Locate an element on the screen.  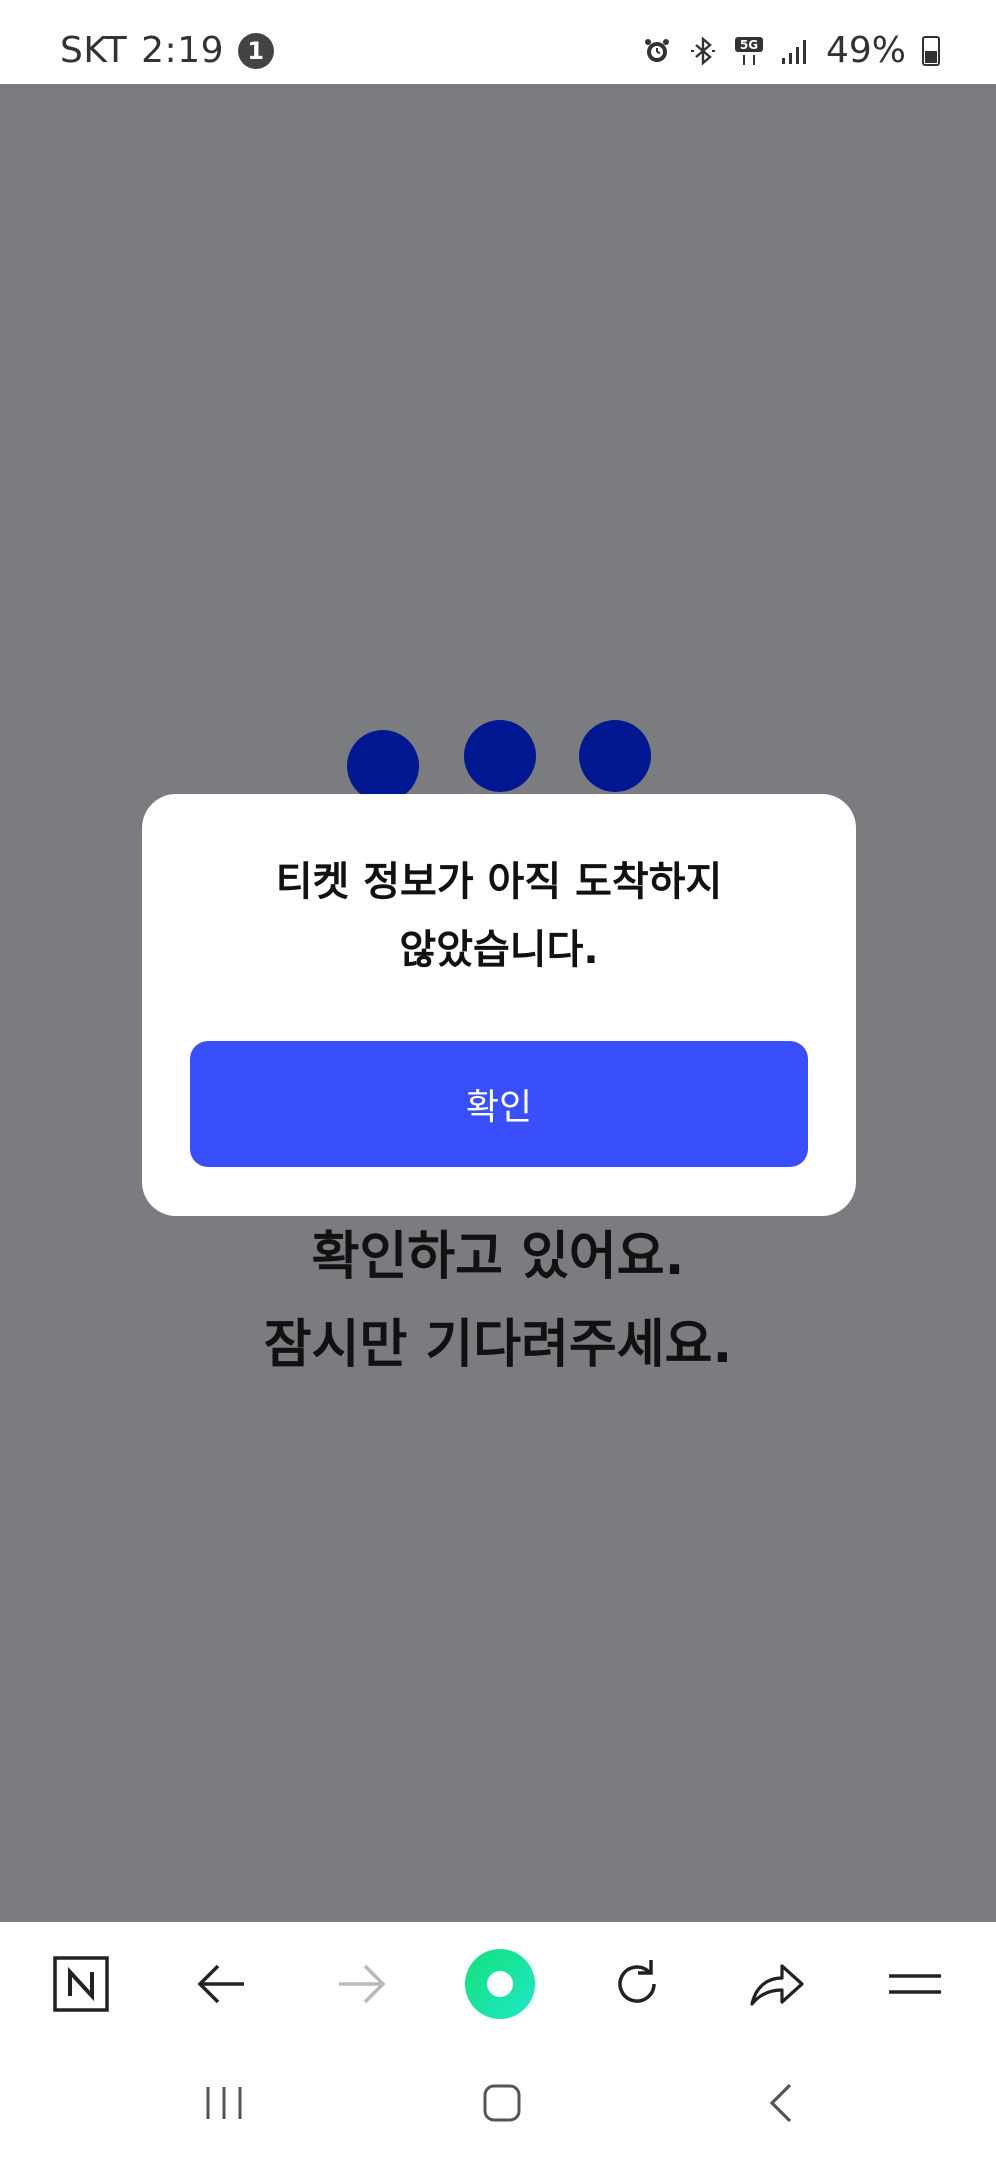
back-icon is located at coordinates (780, 2103).